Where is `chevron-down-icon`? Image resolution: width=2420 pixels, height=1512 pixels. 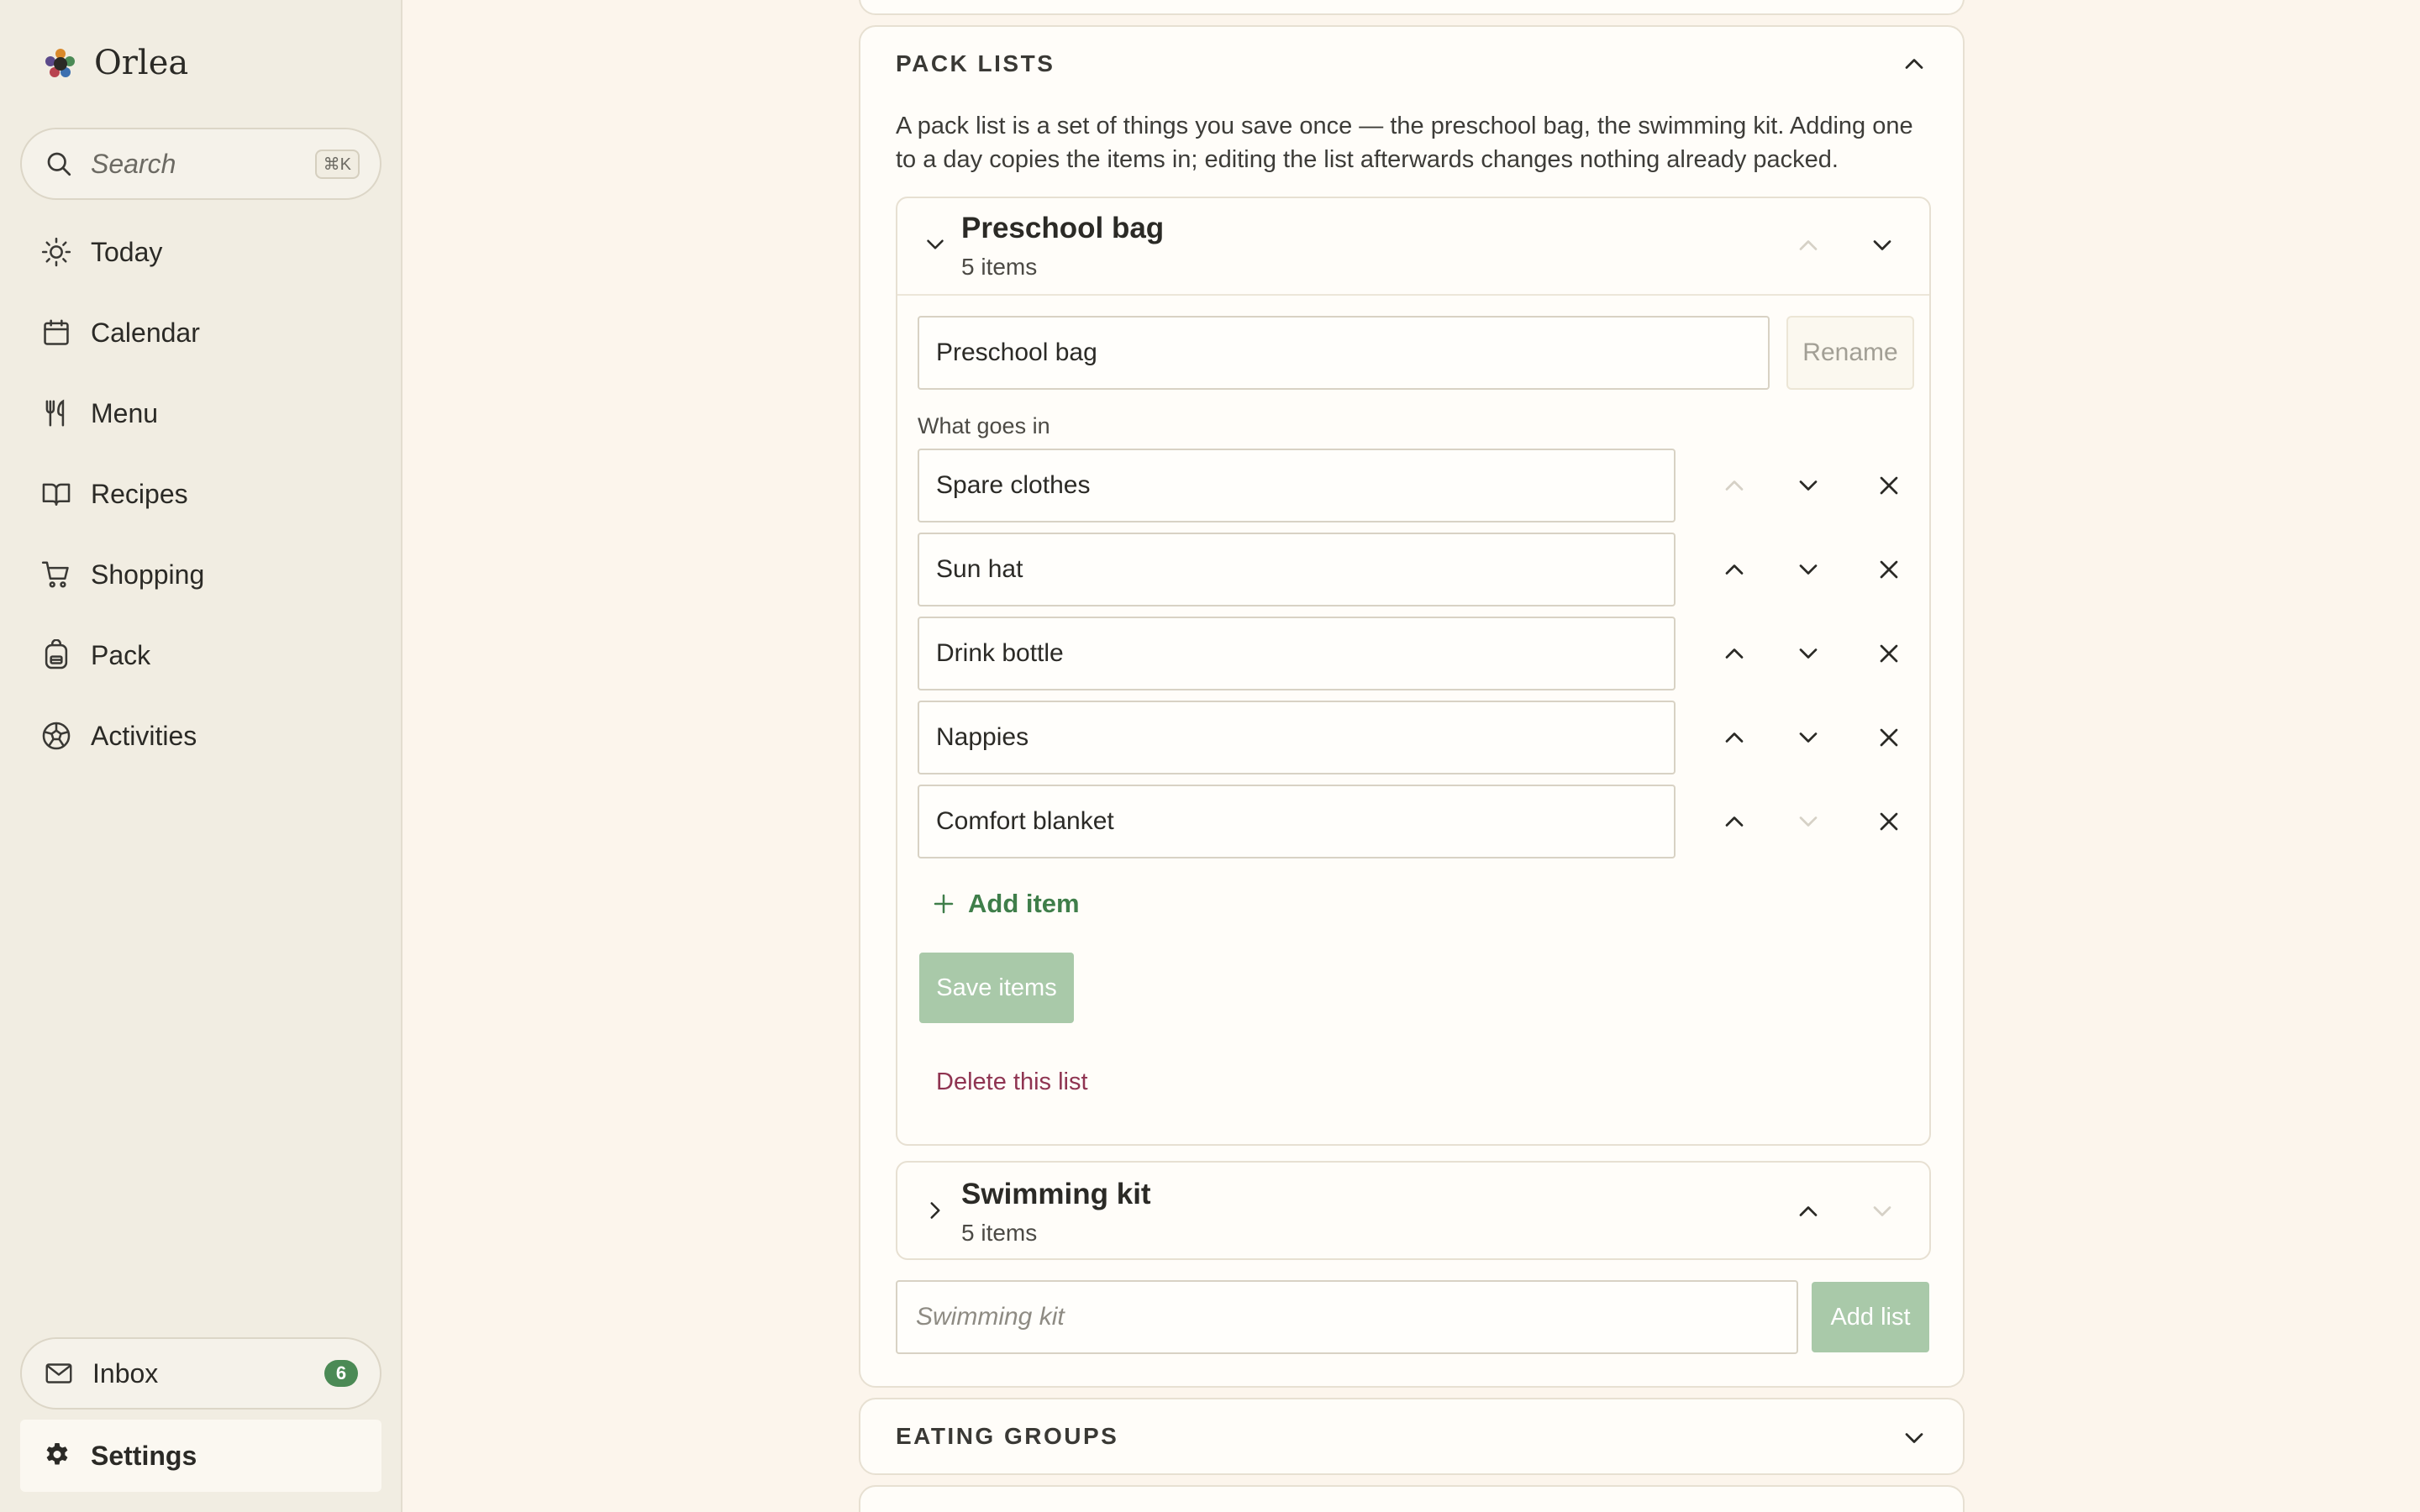
chevron-down-icon is located at coordinates (935, 244).